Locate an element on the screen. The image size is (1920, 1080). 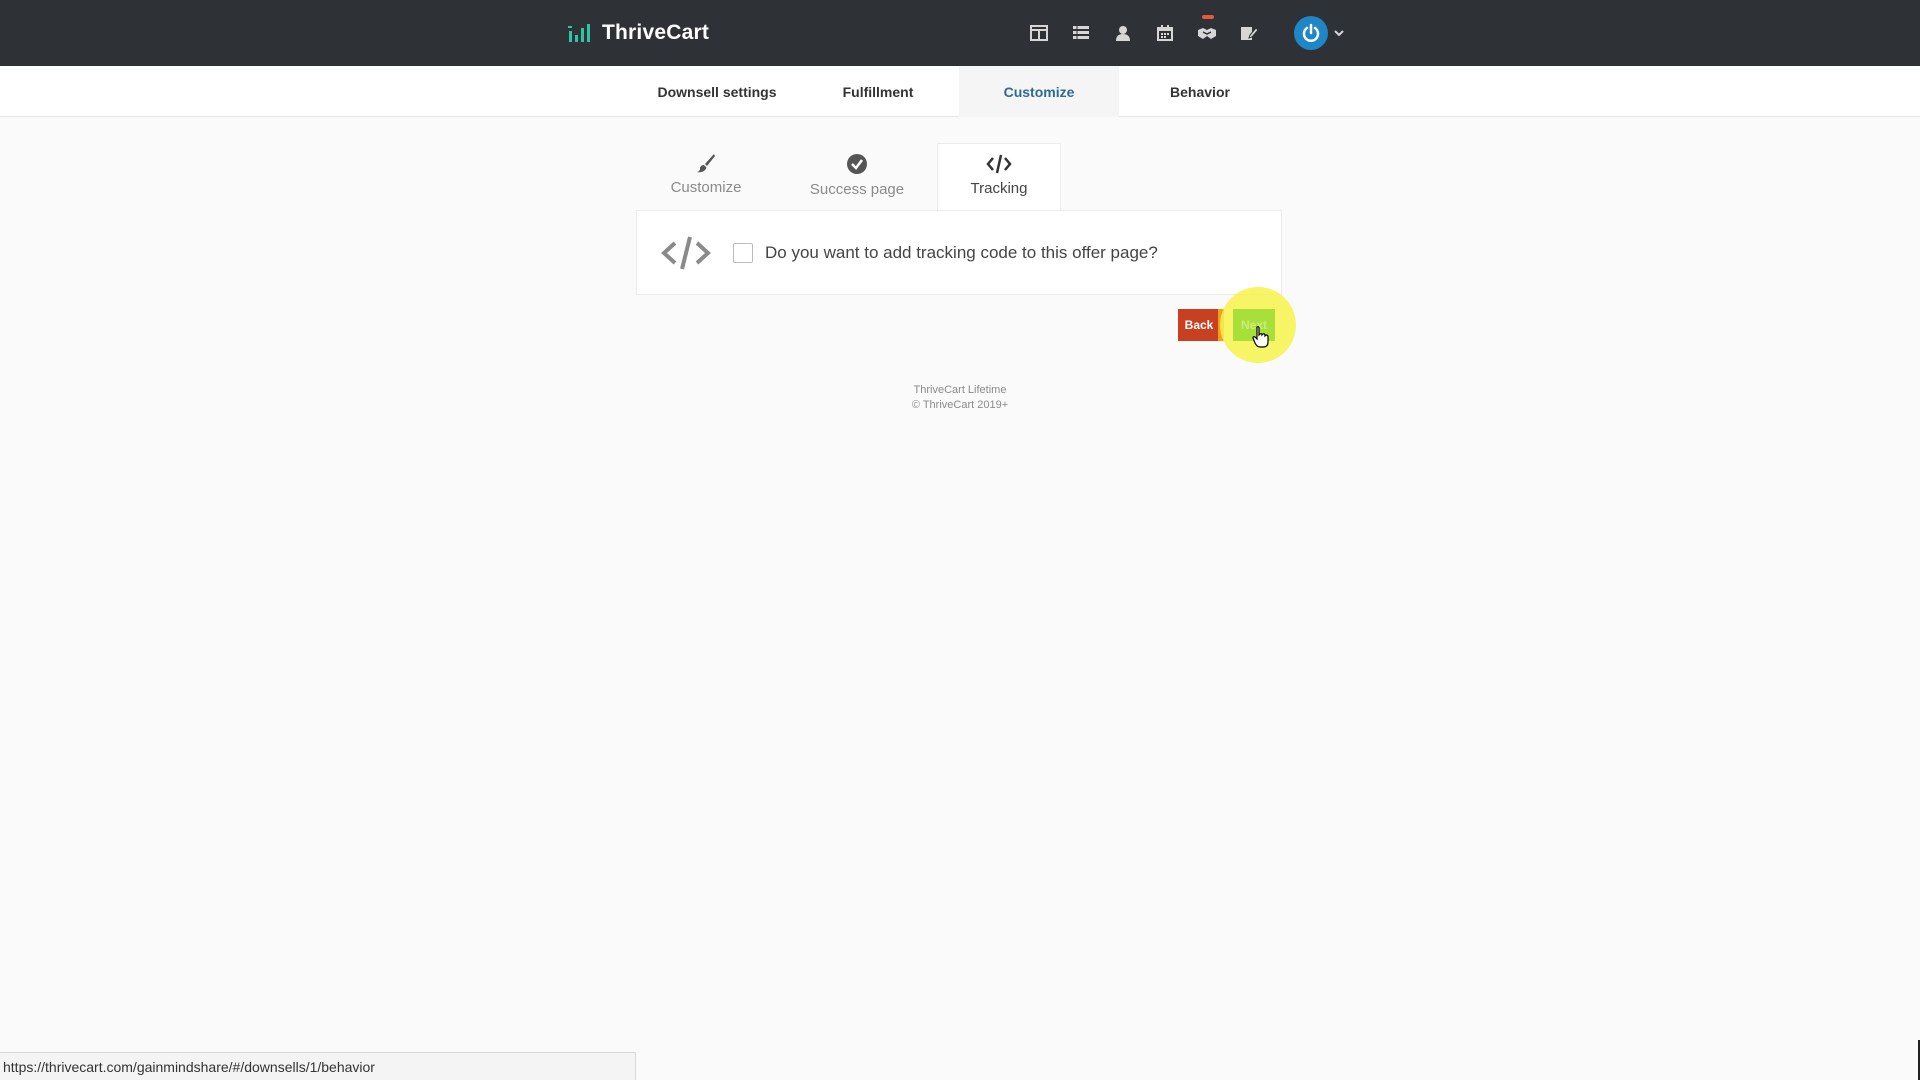
list-icon is located at coordinates (1081, 33).